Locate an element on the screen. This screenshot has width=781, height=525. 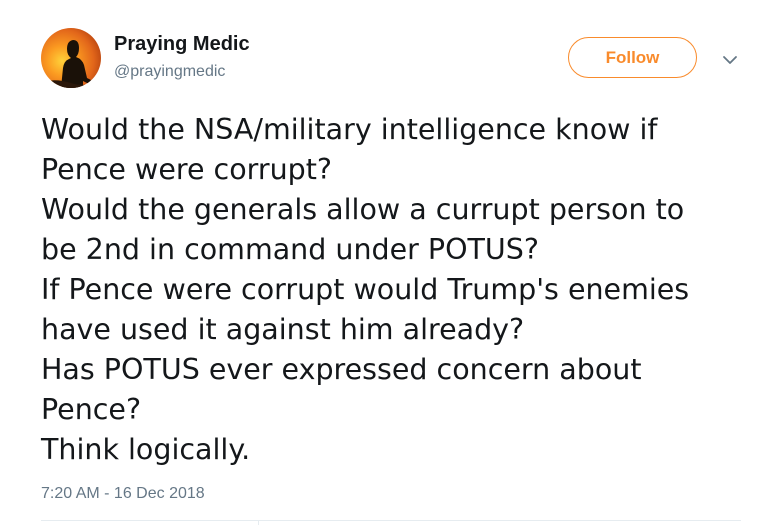
tweet-text-line: Pence? is located at coordinates (91, 409).